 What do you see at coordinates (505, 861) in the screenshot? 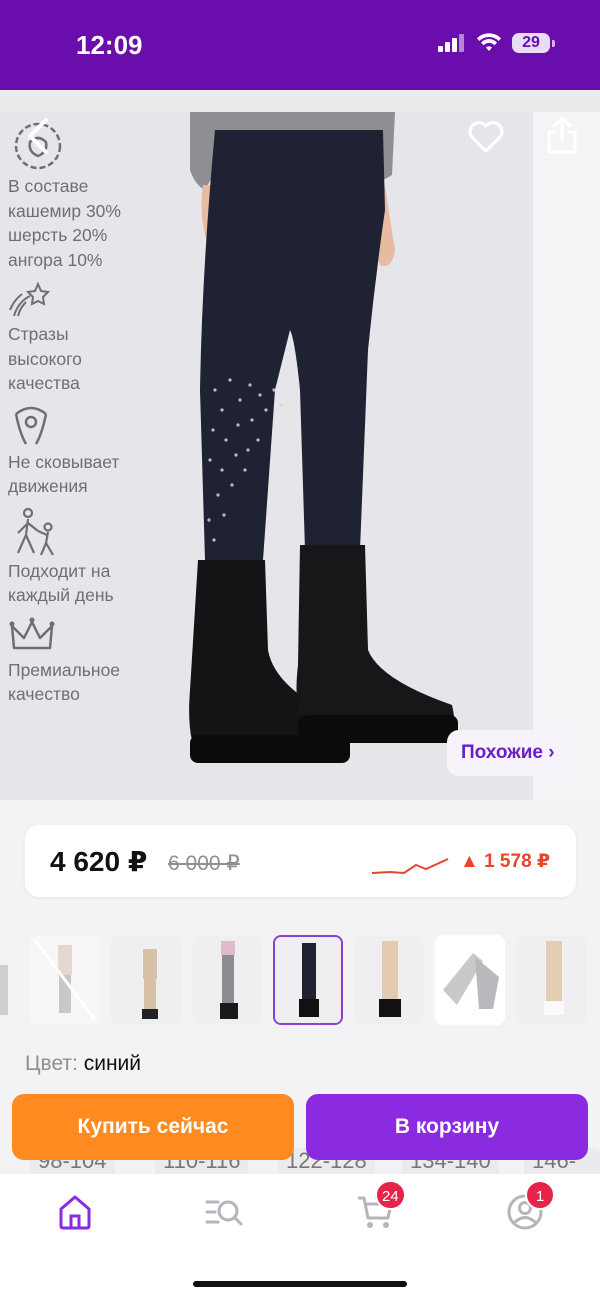
I see `price-change: ▲ 1 578 ₽` at bounding box center [505, 861].